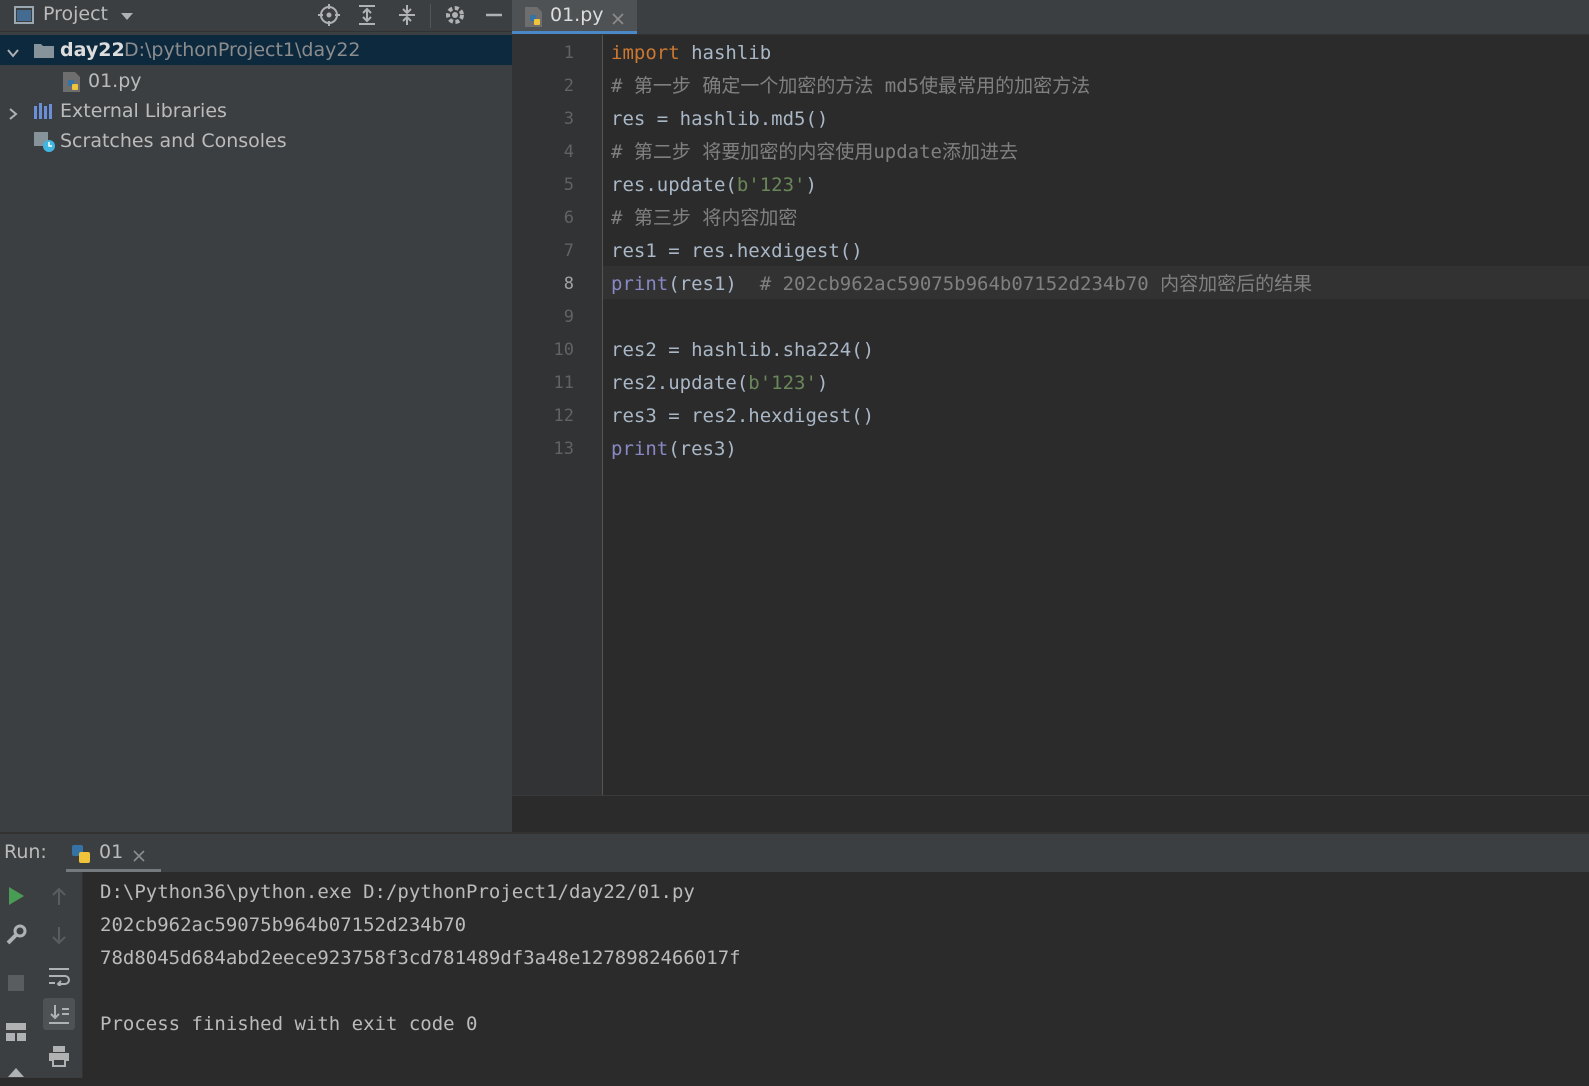 The image size is (1589, 1086). What do you see at coordinates (794, 853) in the screenshot?
I see `run-tool-header: Run: 01` at bounding box center [794, 853].